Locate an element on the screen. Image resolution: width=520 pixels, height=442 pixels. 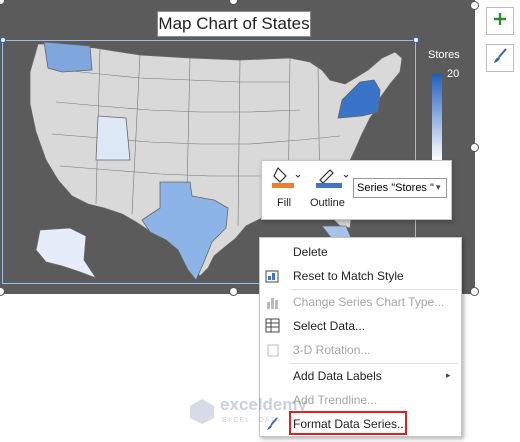
menu-item-add-data-labels: Add Data Labels ▸ is located at coordinates (360, 376).